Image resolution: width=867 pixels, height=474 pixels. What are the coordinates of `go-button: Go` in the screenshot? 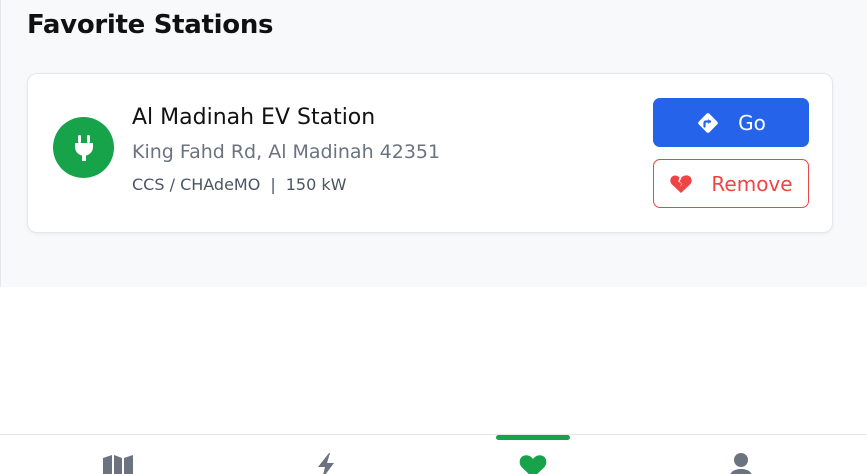 It's located at (731, 122).